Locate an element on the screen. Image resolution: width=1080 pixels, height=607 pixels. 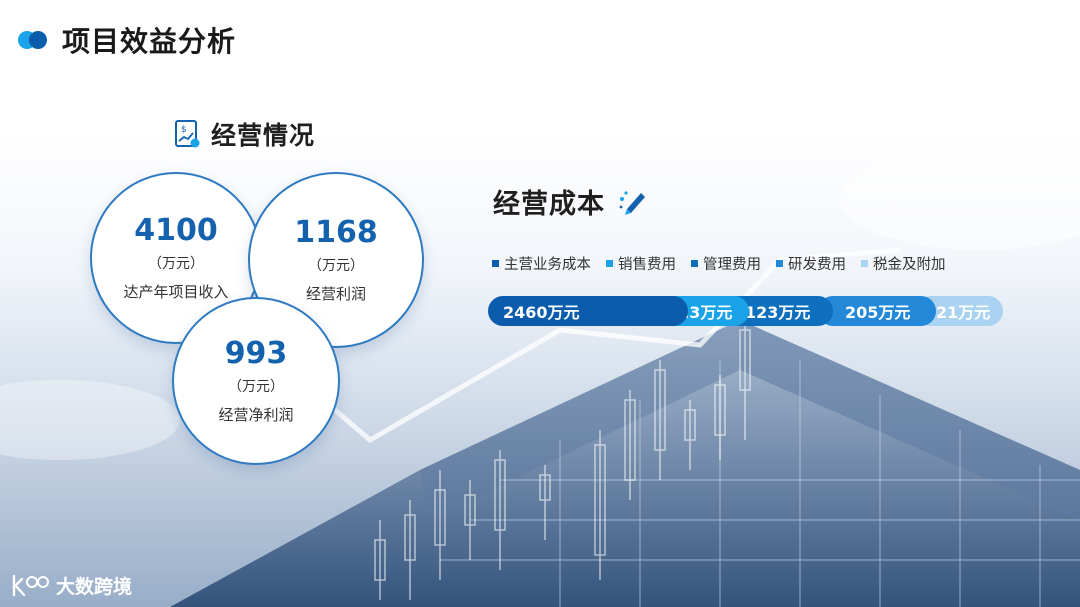
costs-heading-text: 经营成本 is located at coordinates (549, 204).